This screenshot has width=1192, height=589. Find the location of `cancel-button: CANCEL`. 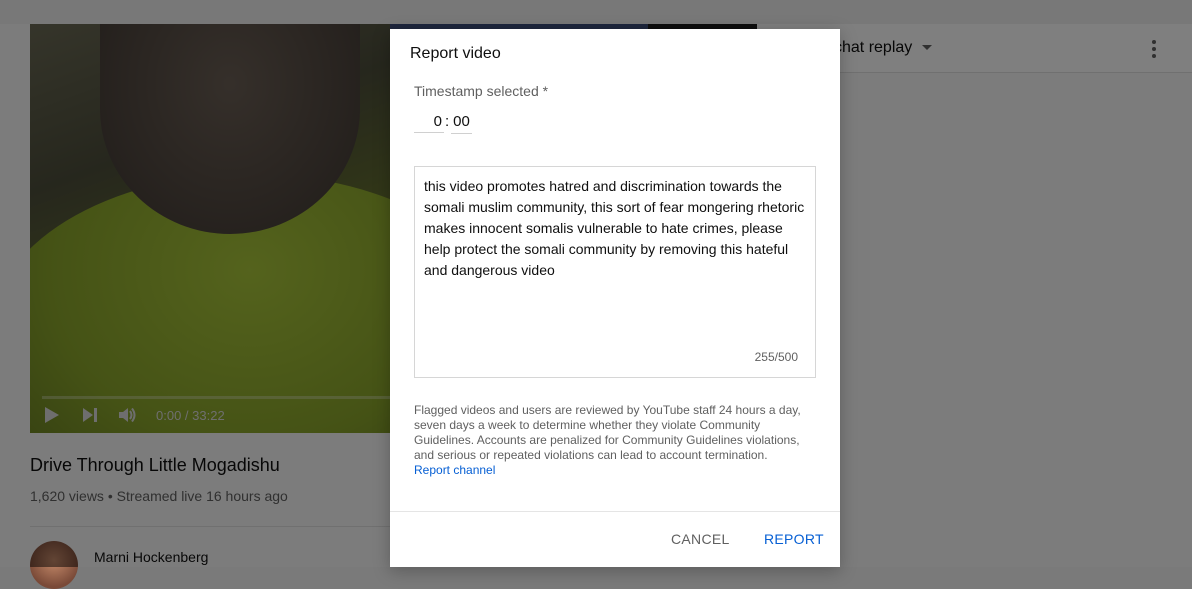

cancel-button: CANCEL is located at coordinates (700, 539).